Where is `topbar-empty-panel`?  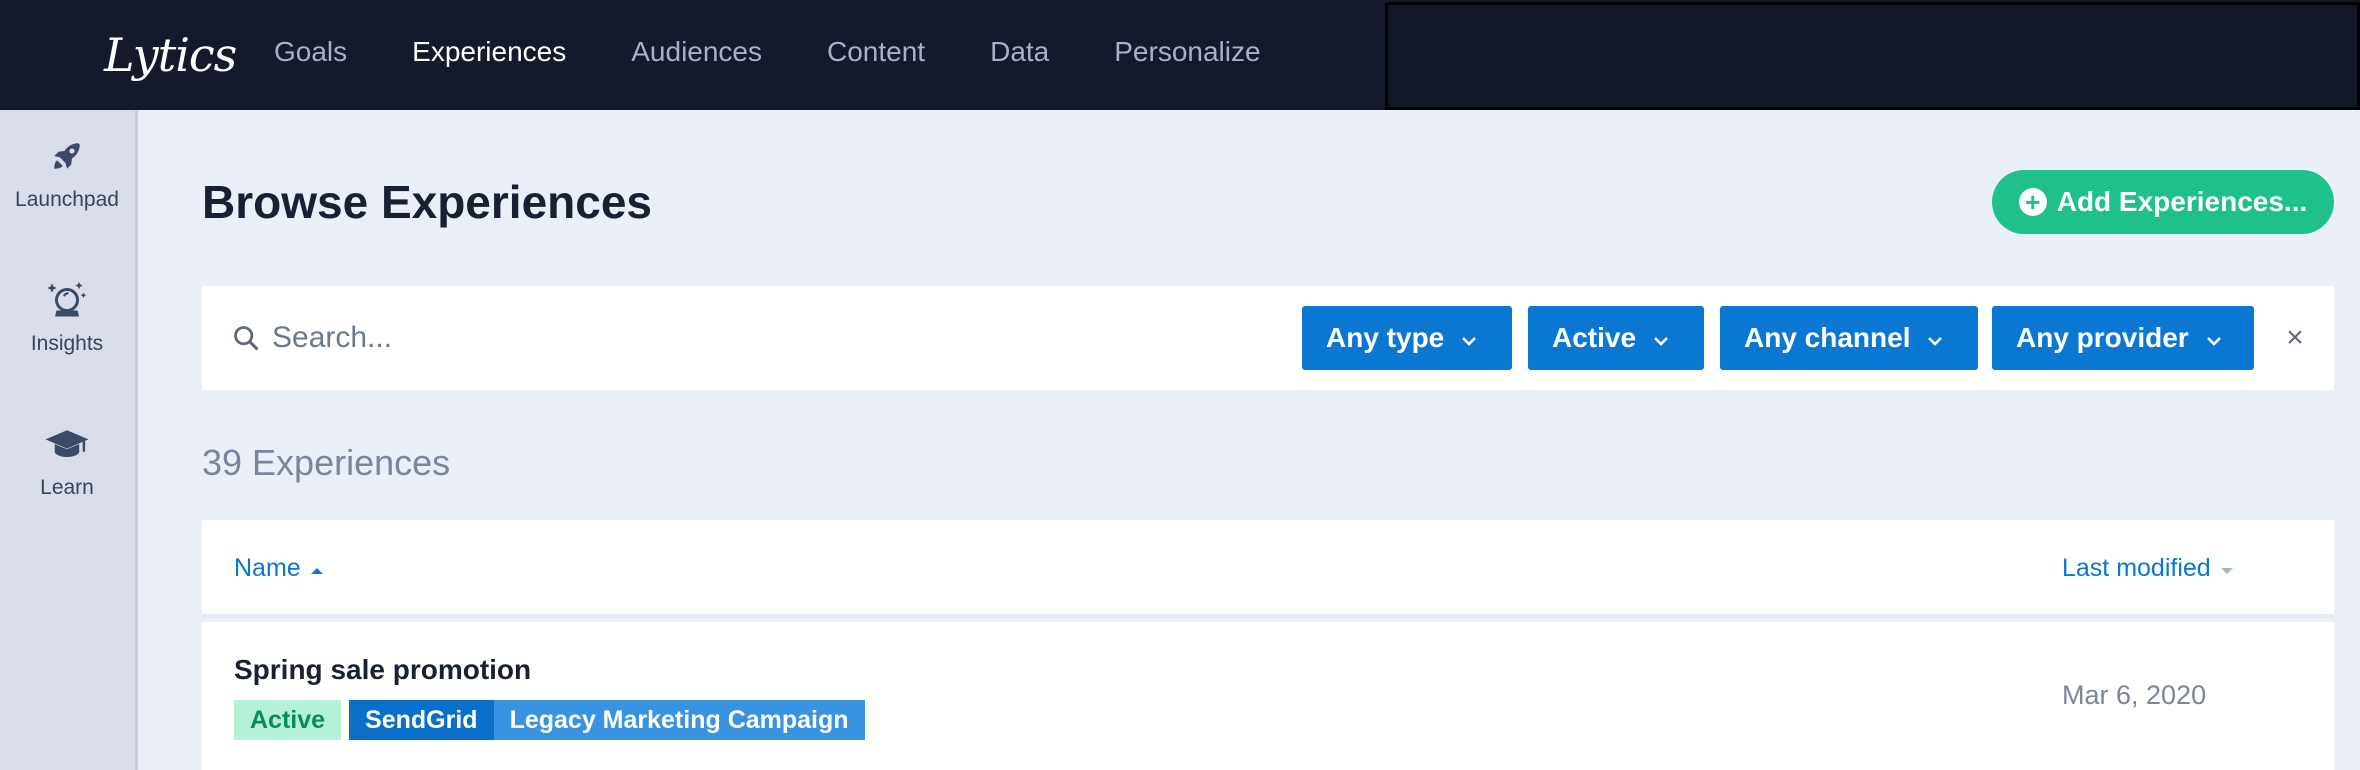
topbar-empty-panel is located at coordinates (1872, 56).